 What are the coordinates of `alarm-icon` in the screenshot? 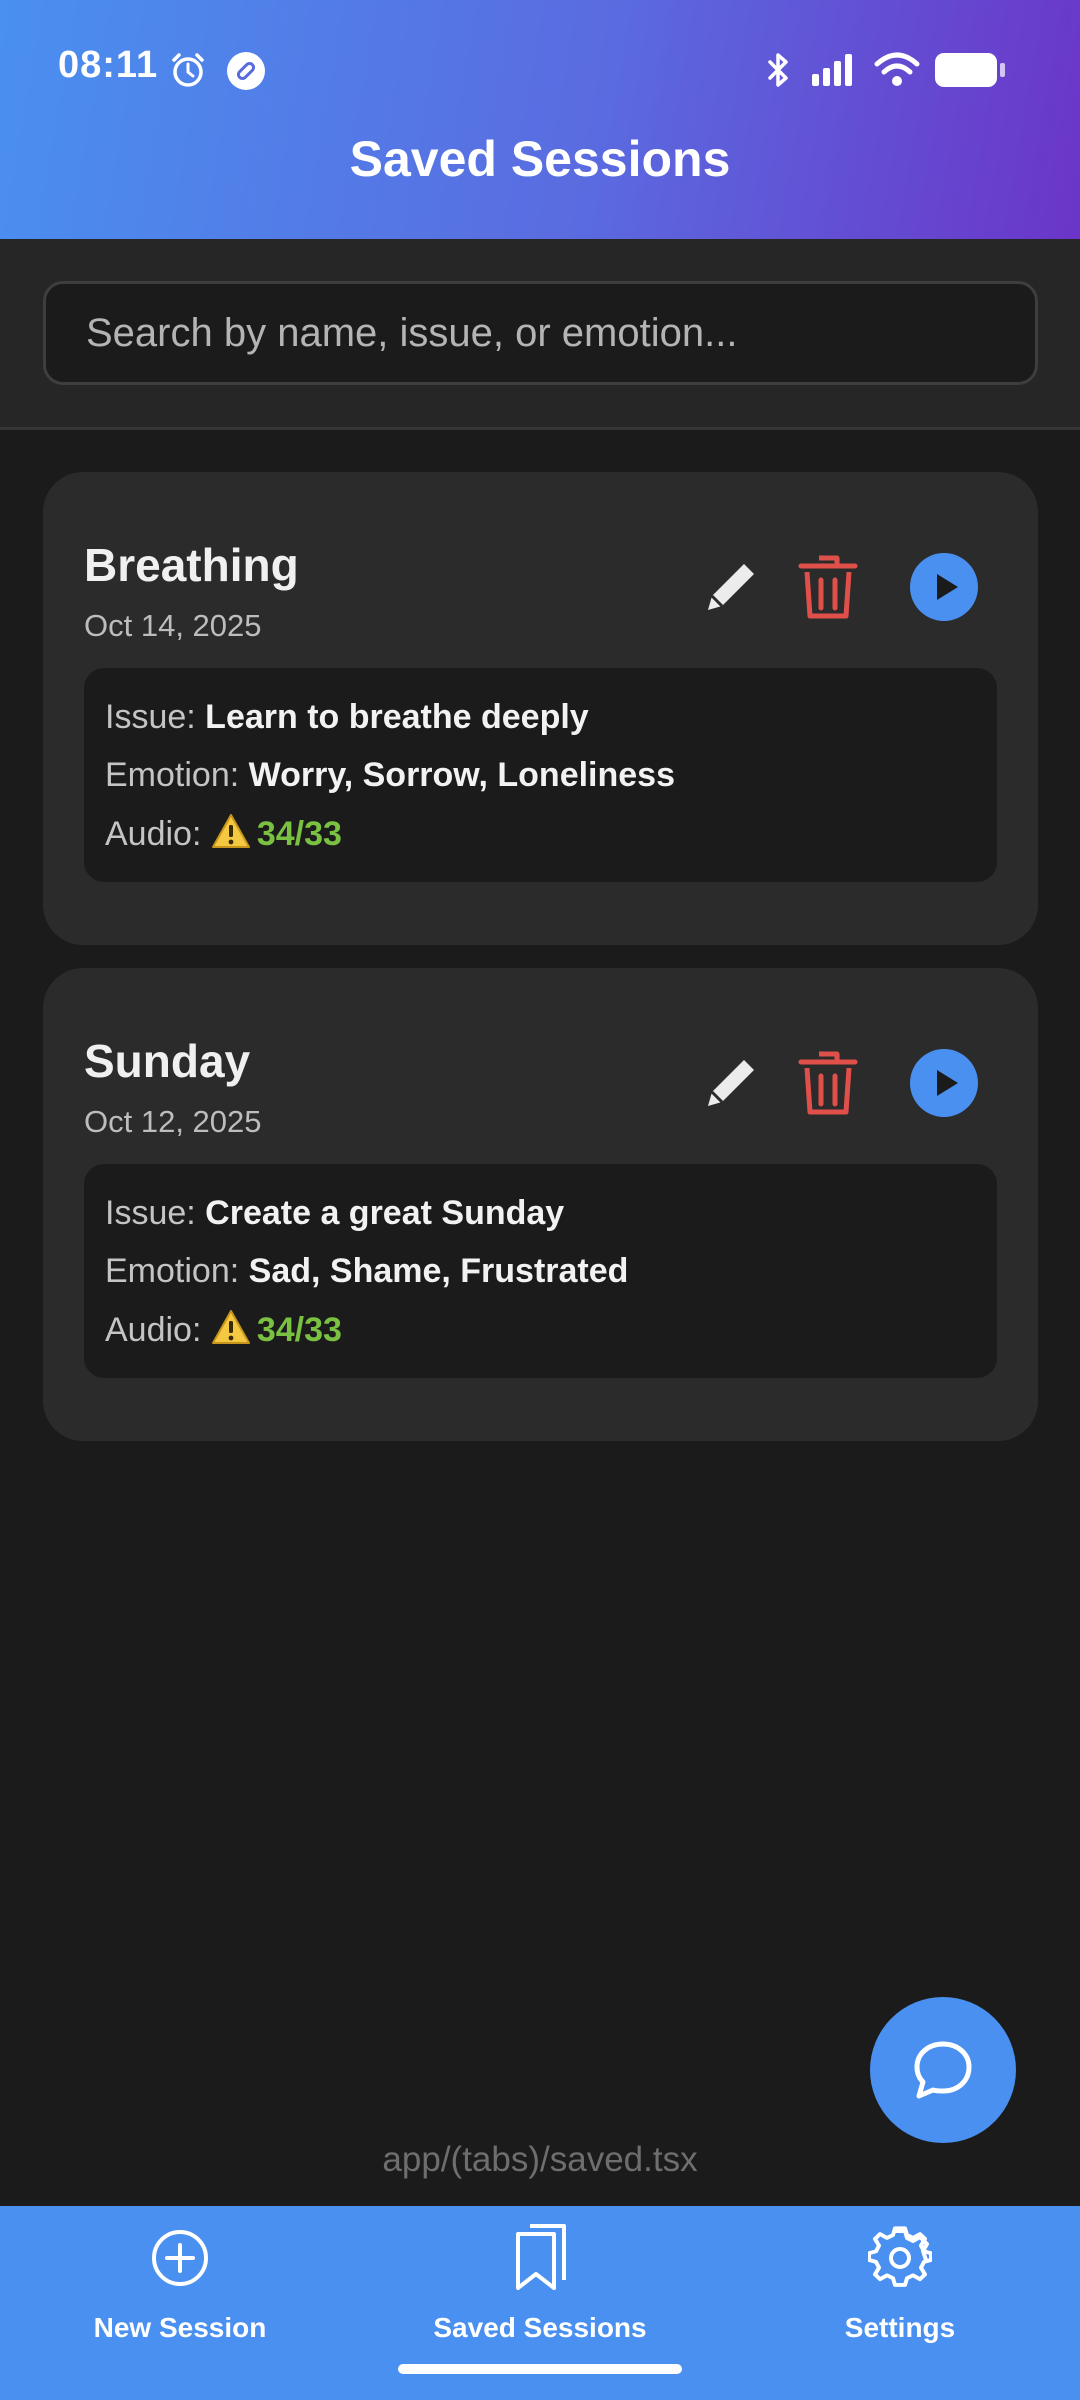 It's located at (188, 70).